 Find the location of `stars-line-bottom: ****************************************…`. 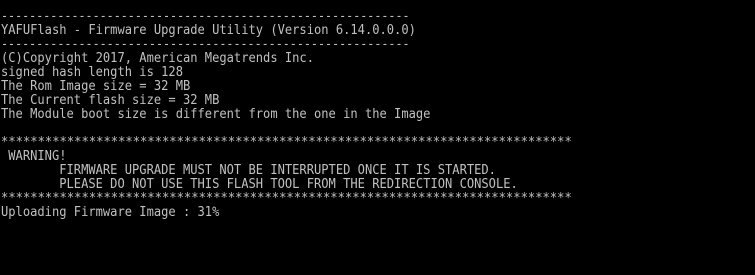

stars-line-bottom: ****************************************… is located at coordinates (286, 198).